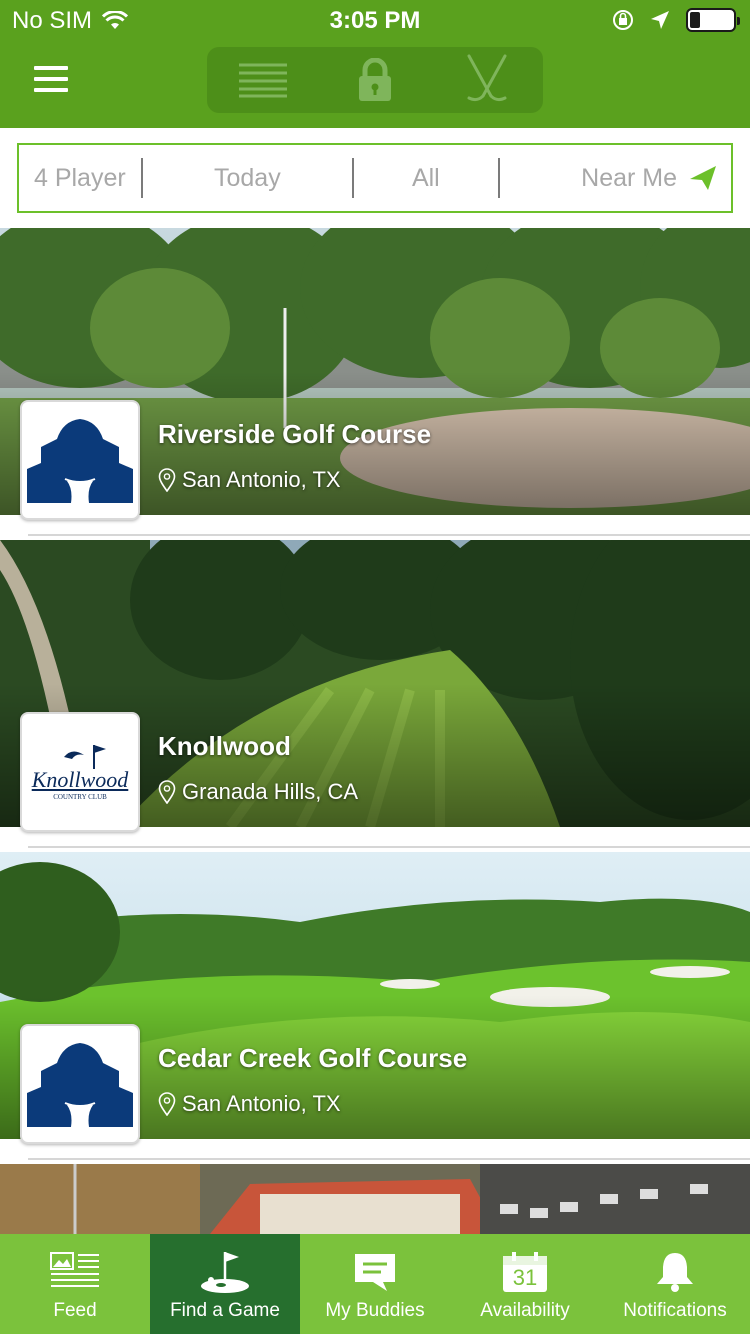 The height and width of the screenshot is (1334, 750). I want to click on course-location: Granada Hills, CA, so click(258, 792).